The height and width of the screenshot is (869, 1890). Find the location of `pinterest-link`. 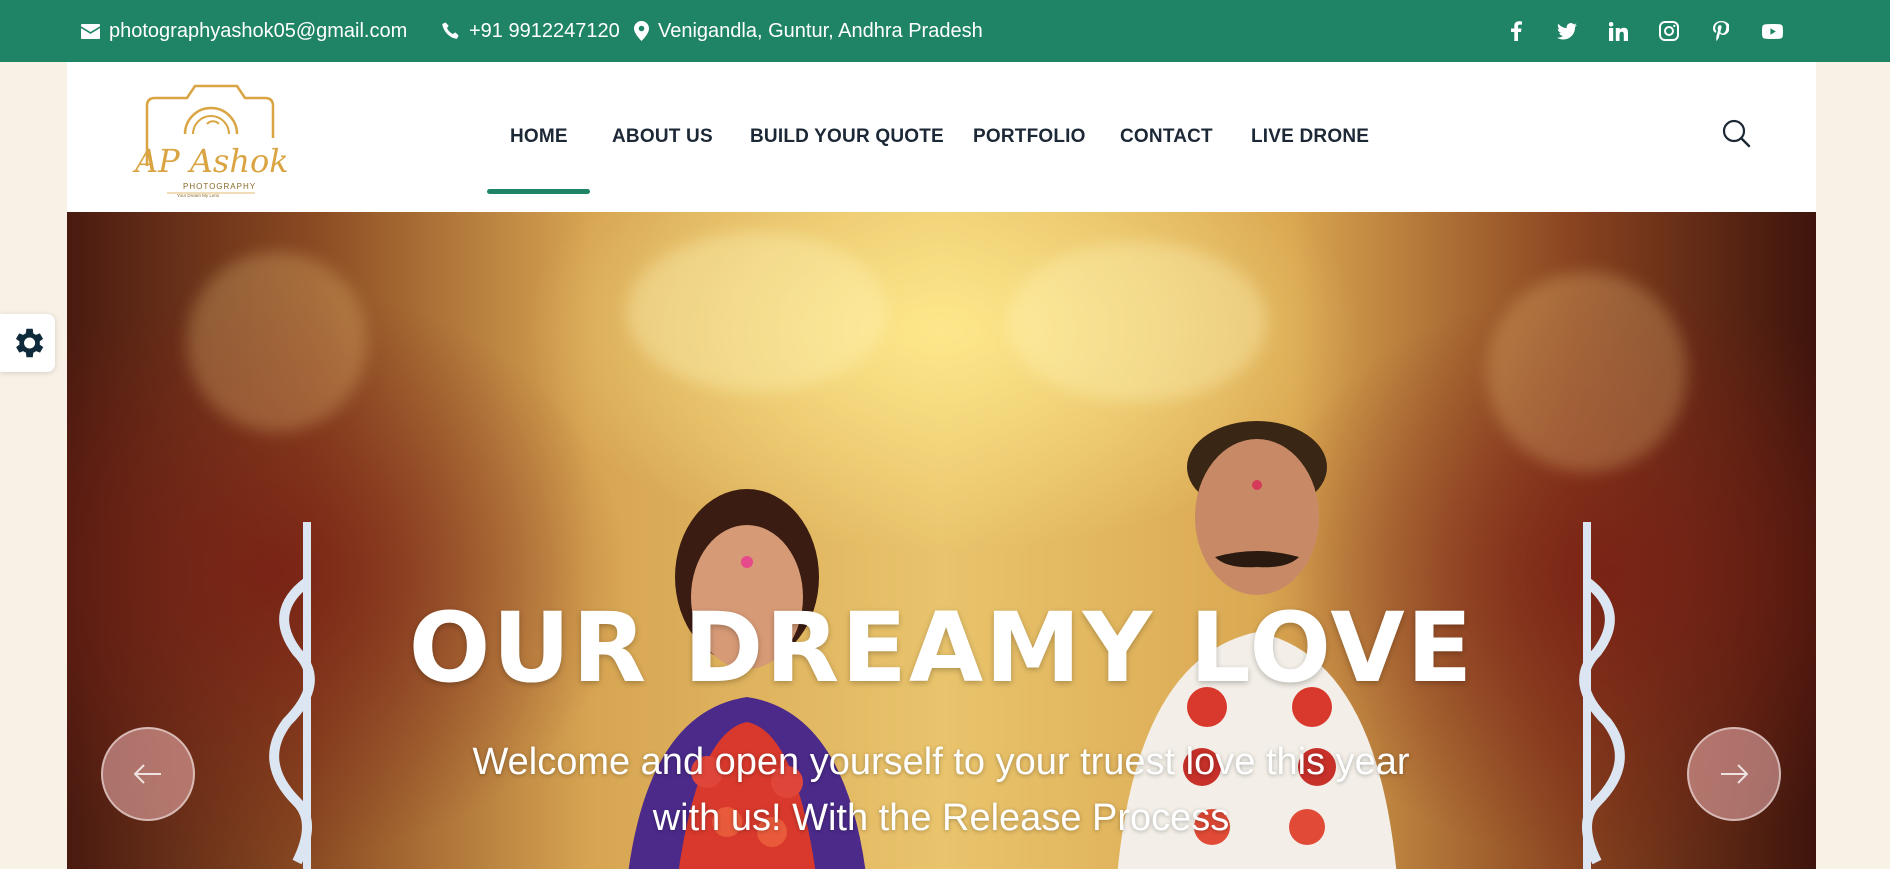

pinterest-link is located at coordinates (1721, 31).